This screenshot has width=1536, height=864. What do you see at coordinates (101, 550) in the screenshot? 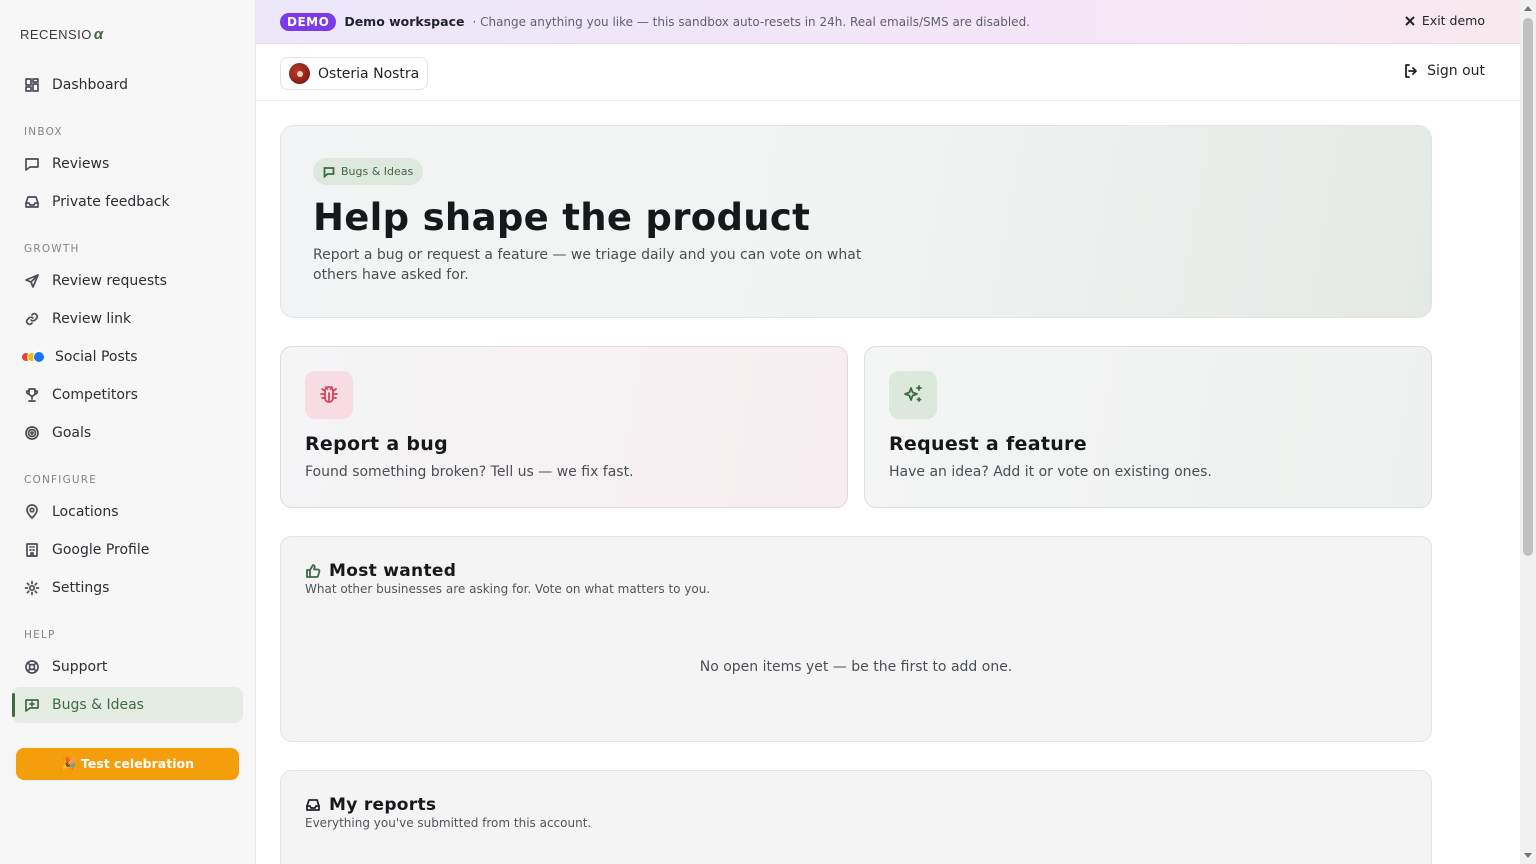
I see `sidebar-item-label: Google Profile` at bounding box center [101, 550].